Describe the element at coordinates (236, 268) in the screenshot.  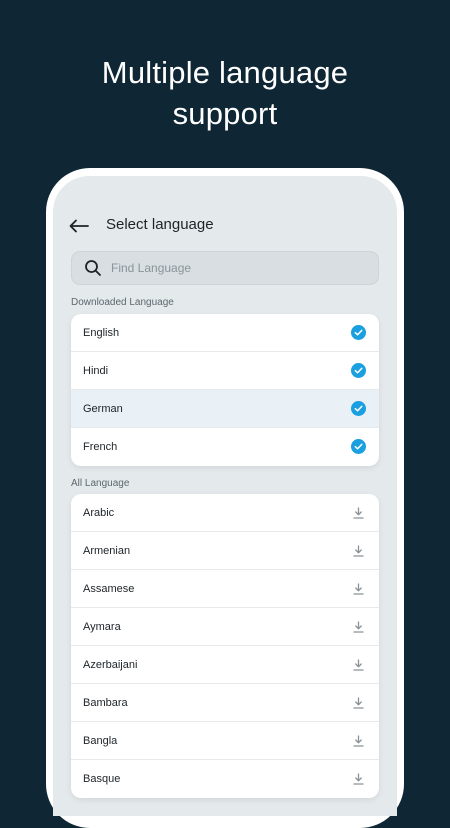
I see `search-input` at that location.